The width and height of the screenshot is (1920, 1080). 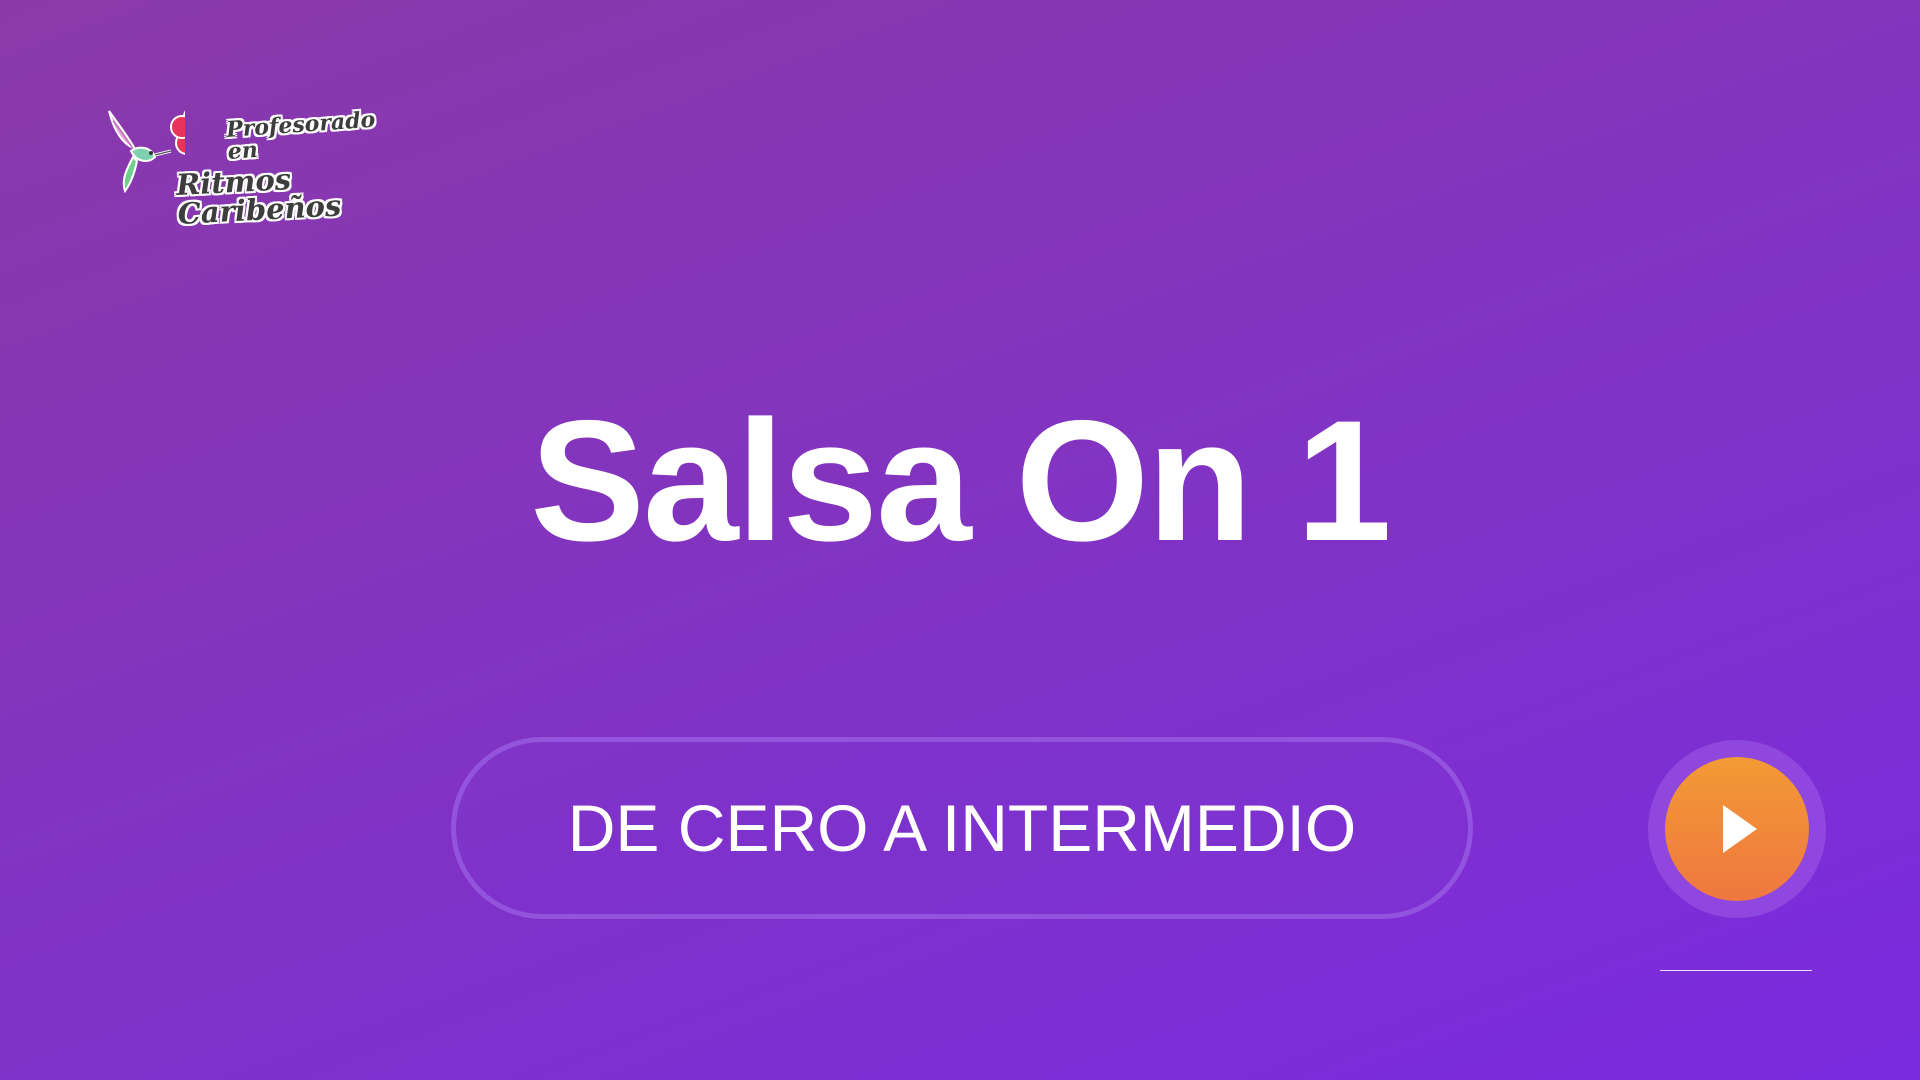 I want to click on course-title: Salsa On 1, so click(x=961, y=481).